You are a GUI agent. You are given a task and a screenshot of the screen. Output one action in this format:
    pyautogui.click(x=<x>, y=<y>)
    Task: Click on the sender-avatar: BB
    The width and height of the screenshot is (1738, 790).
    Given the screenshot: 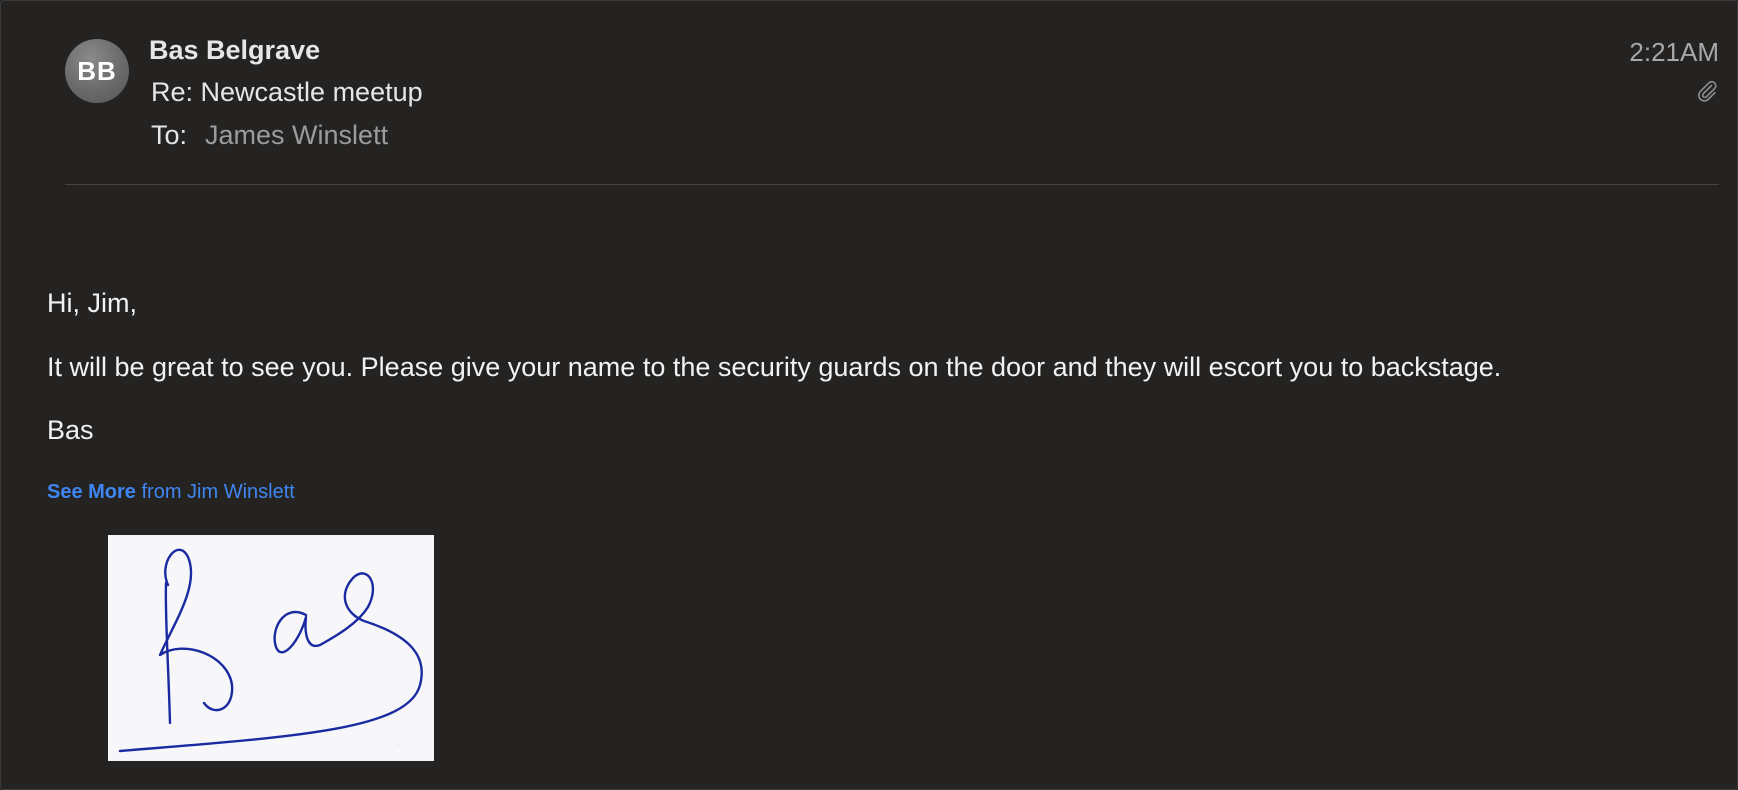 What is the action you would take?
    pyautogui.click(x=97, y=71)
    